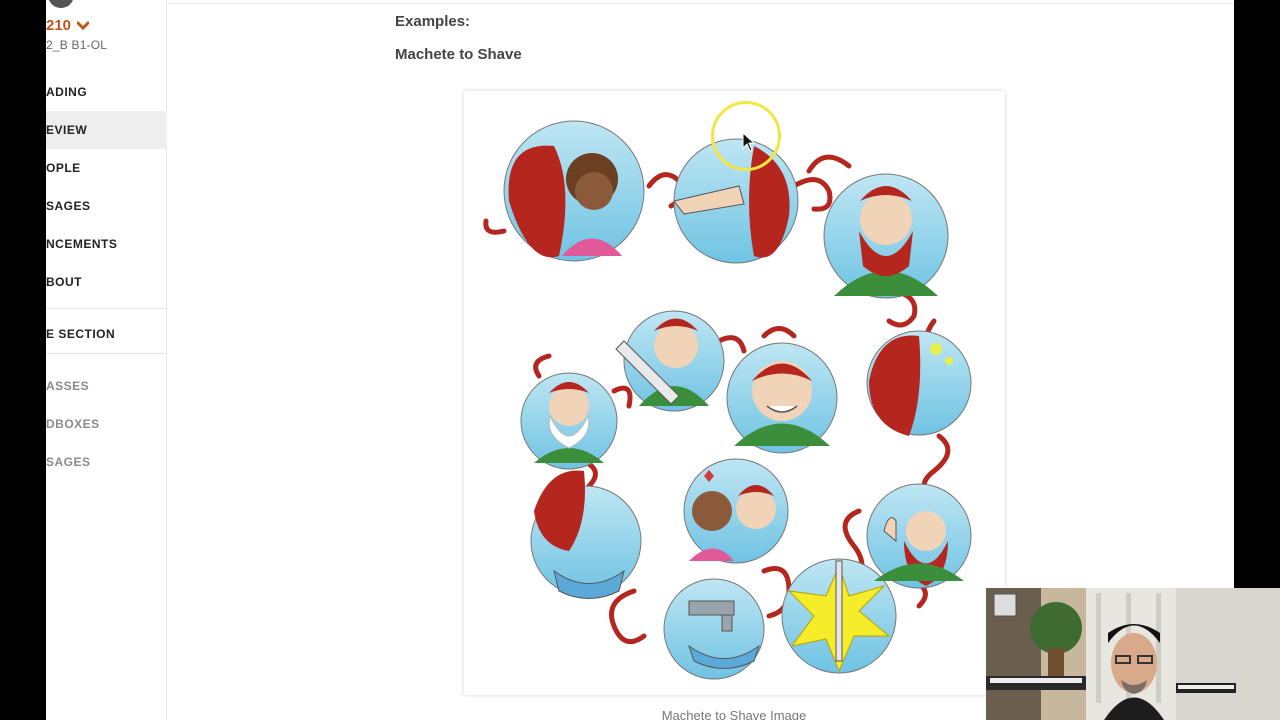  I want to click on panel-sword-burst, so click(839, 616).